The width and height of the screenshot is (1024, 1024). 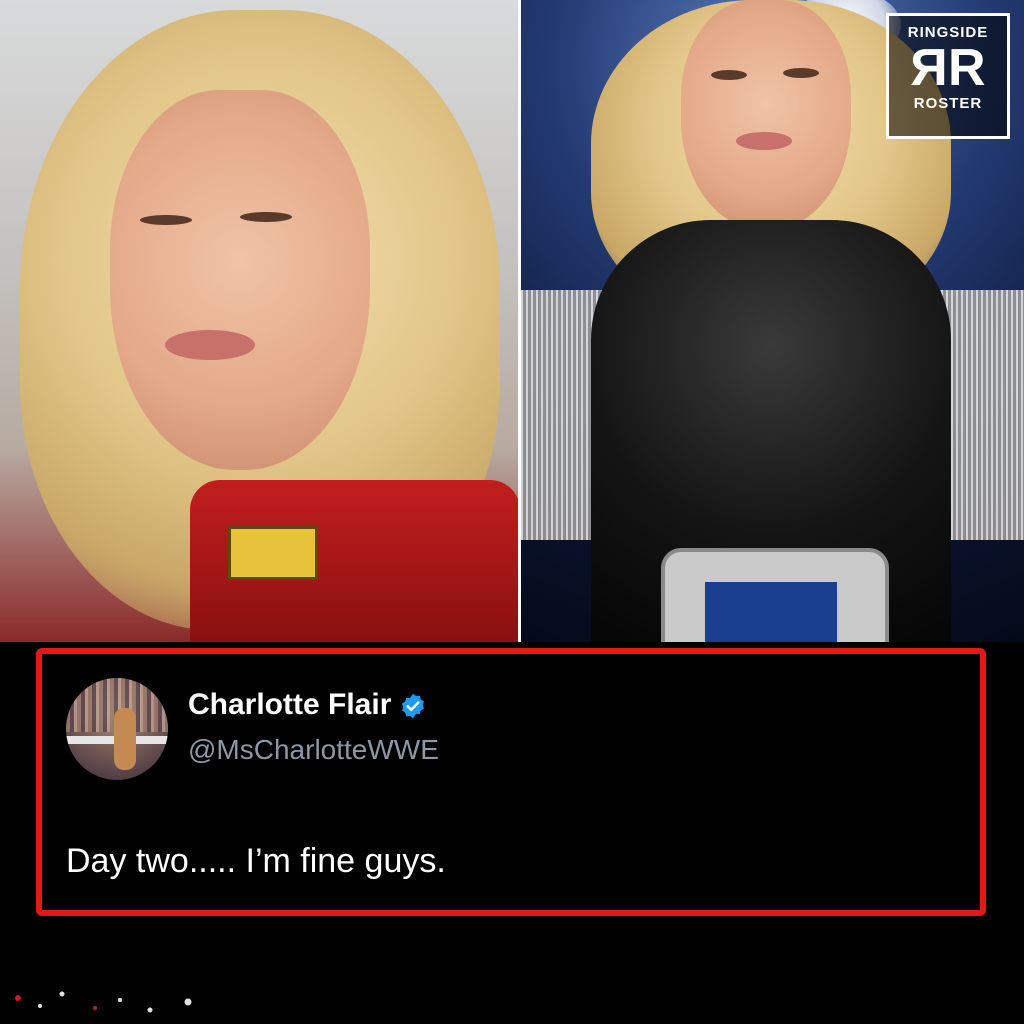 I want to click on belt-plate, so click(x=771, y=612).